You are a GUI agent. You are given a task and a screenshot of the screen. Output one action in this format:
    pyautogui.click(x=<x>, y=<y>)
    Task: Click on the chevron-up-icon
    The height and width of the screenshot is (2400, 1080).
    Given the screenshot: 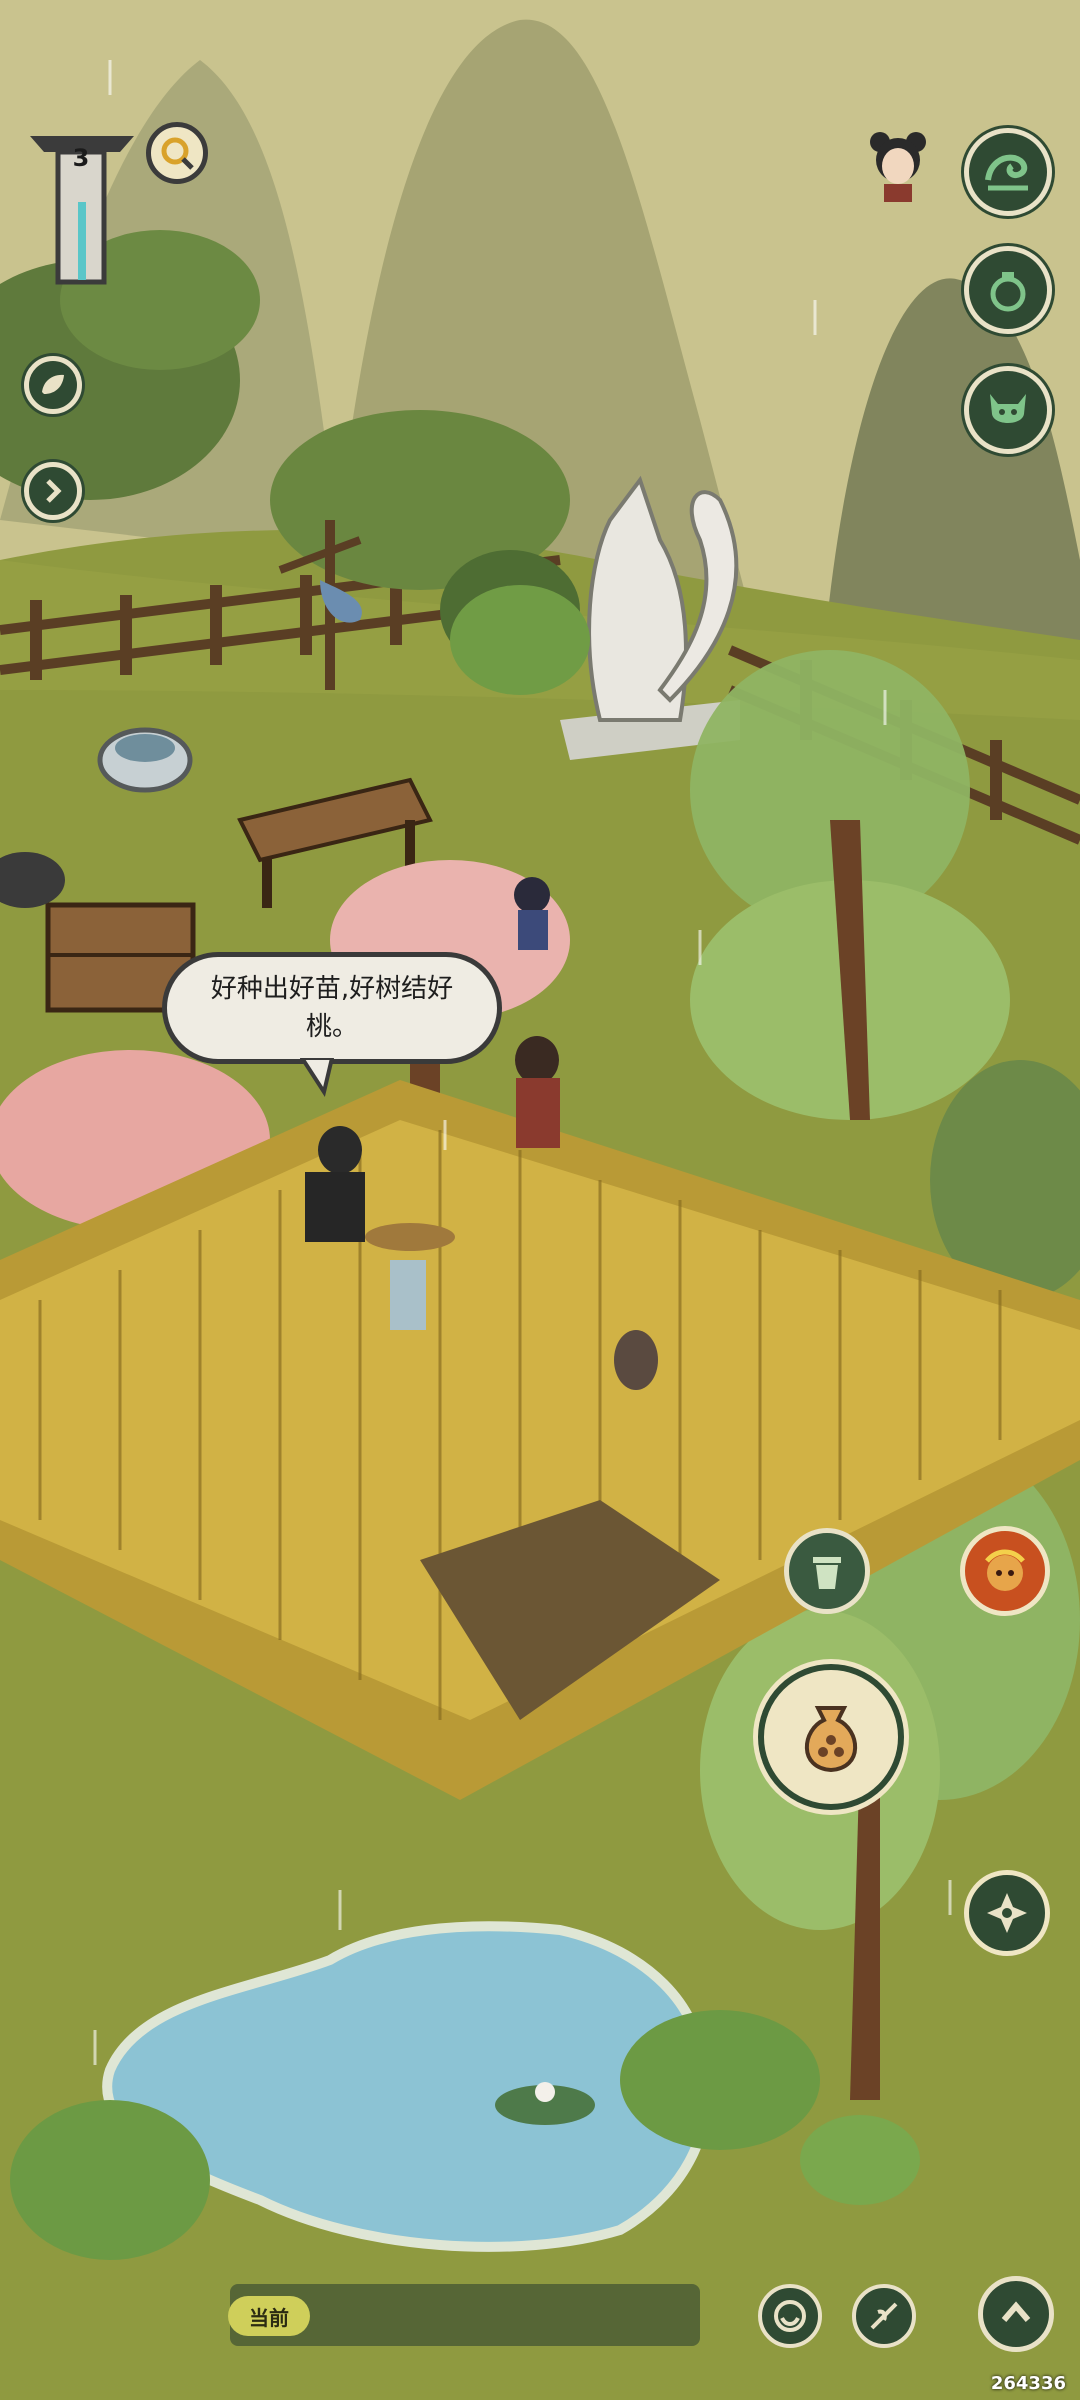 What is the action you would take?
    pyautogui.click(x=1016, y=2311)
    